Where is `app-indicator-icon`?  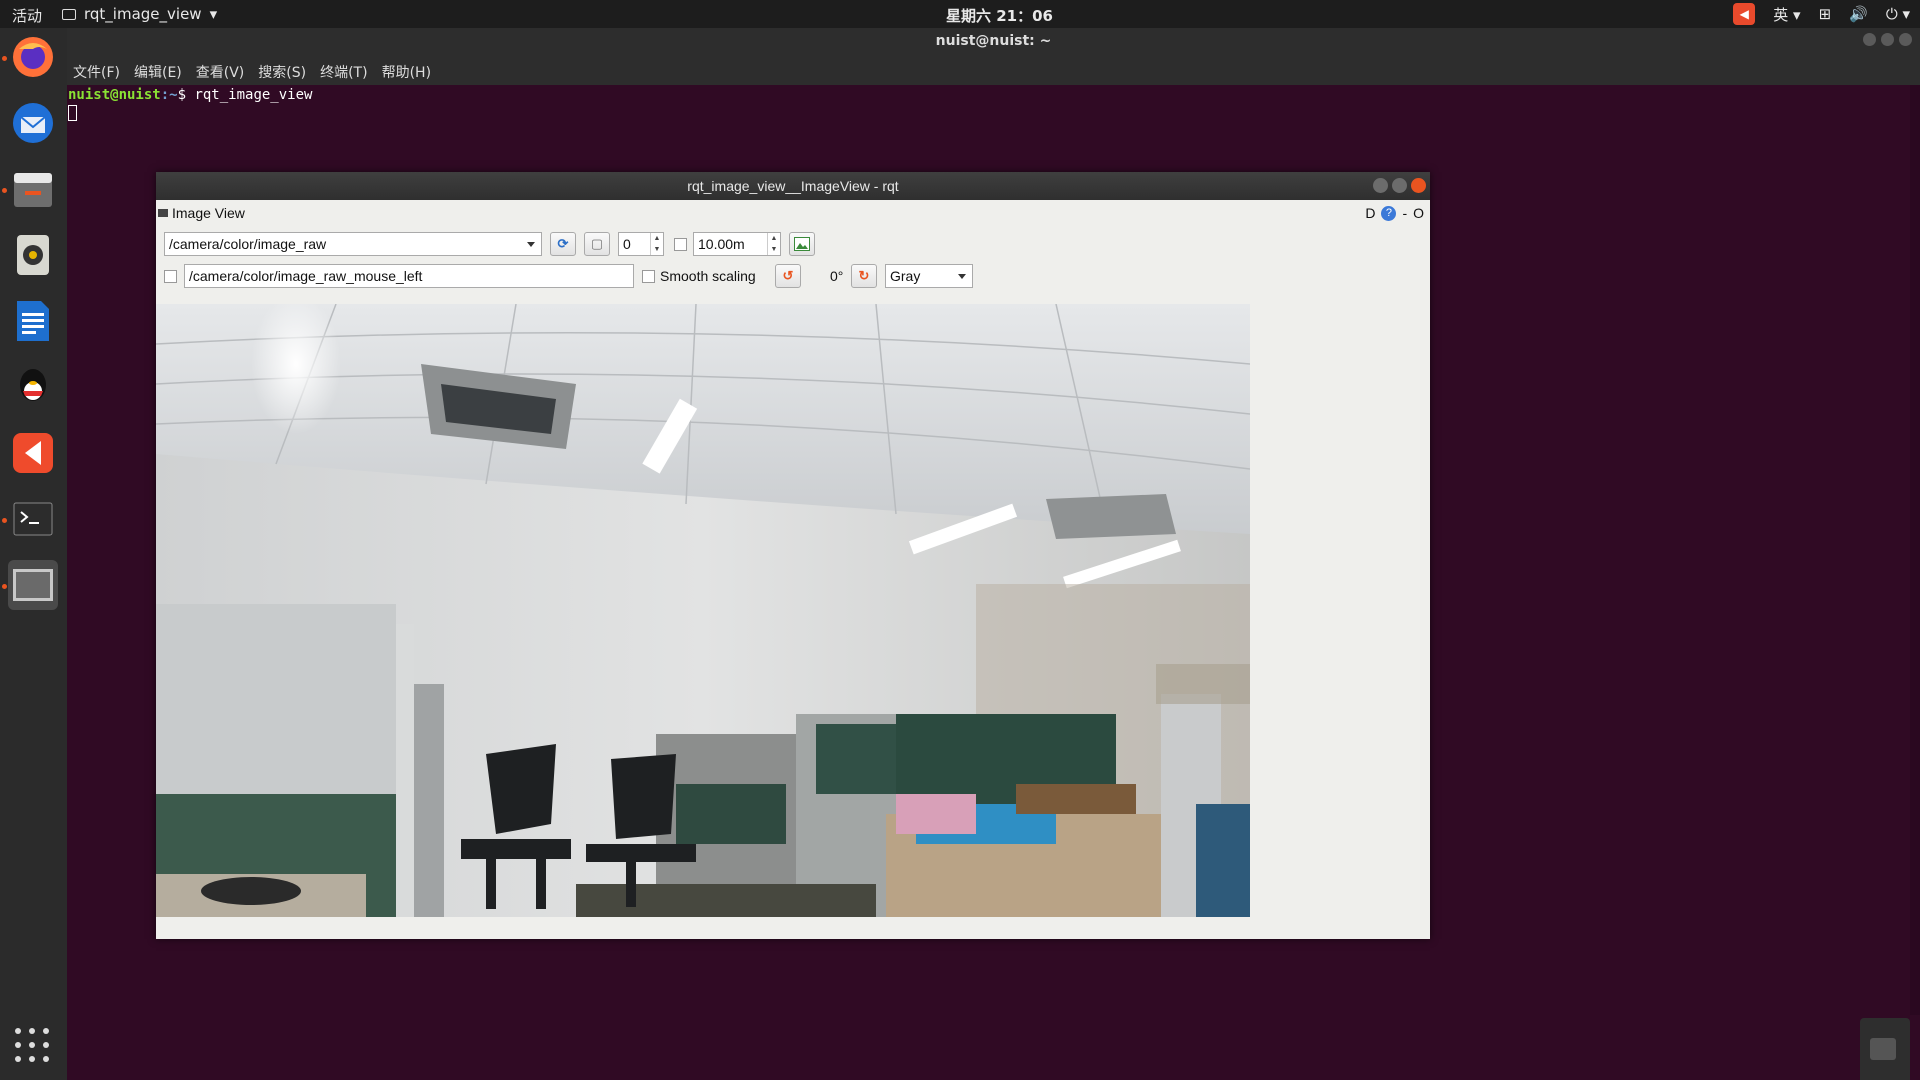 app-indicator-icon is located at coordinates (1883, 1049).